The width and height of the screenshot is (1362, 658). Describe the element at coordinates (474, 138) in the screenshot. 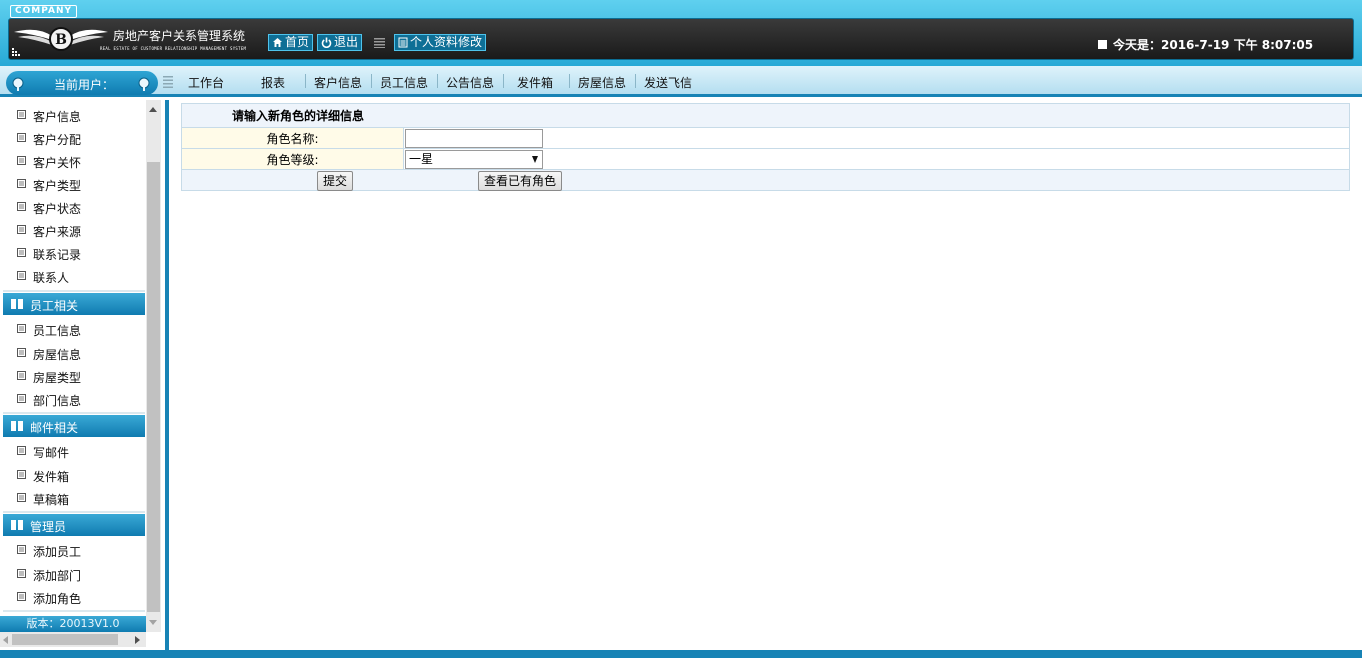

I see `role-name-input` at that location.